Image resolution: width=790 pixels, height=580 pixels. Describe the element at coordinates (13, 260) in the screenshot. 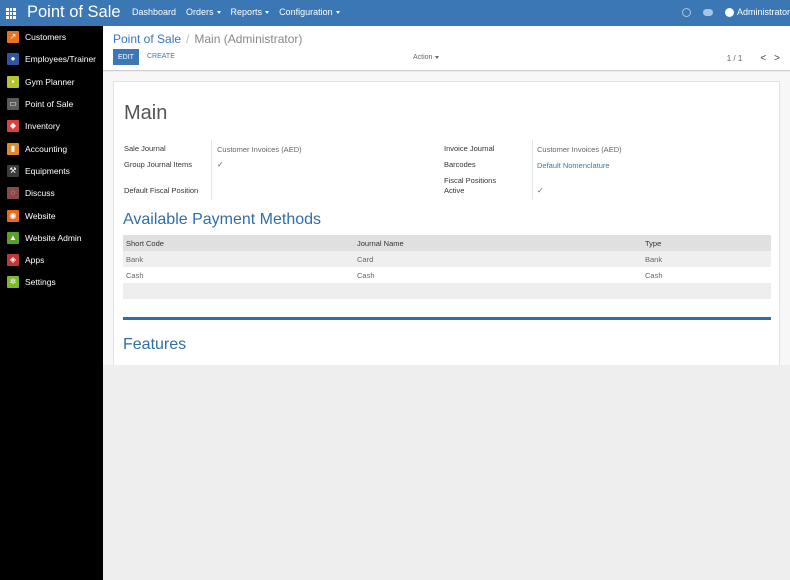

I see `apps-cubes-icon: ◈` at that location.